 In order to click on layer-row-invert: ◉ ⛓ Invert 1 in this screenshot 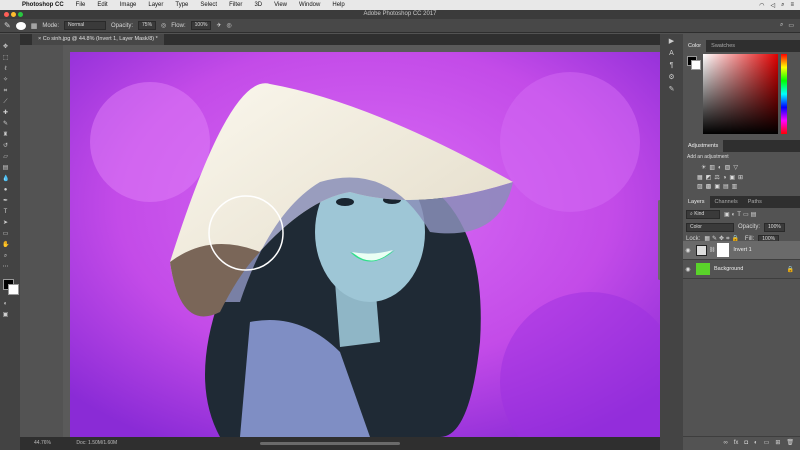, I will do `click(741, 250)`.